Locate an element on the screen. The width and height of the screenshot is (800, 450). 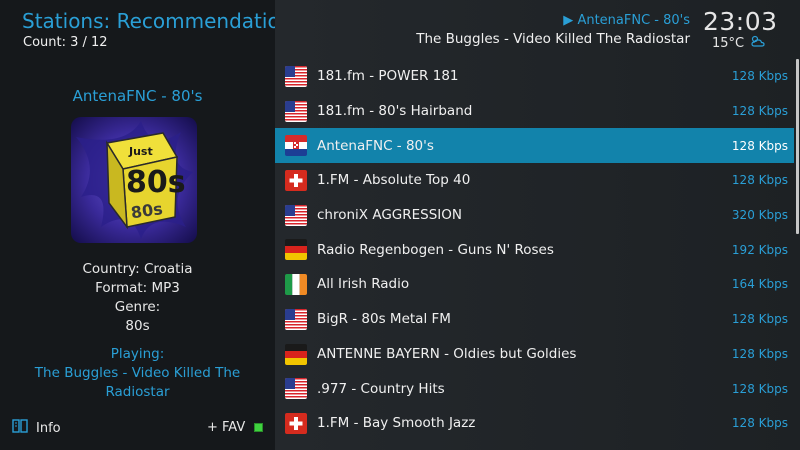
selected-station-title: AntenaFNC - 80's is located at coordinates (137, 96).